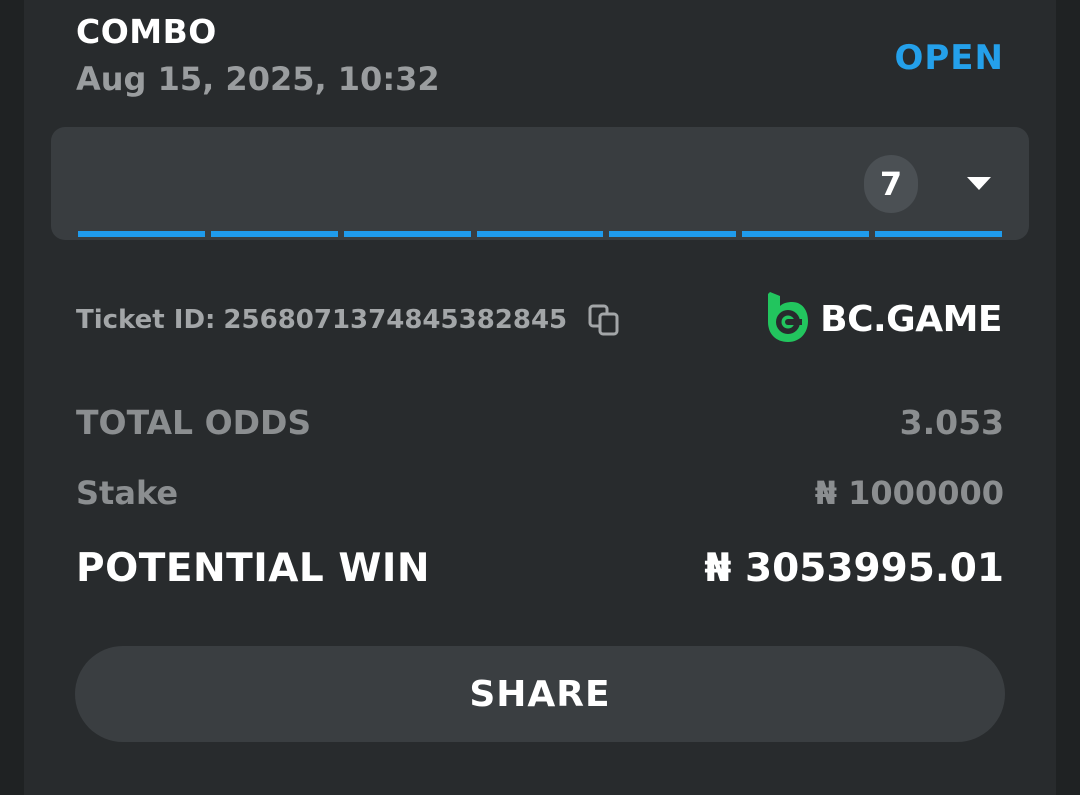 The height and width of the screenshot is (795, 1080). What do you see at coordinates (146, 320) in the screenshot?
I see `ticket-id-label: Ticket ID:` at bounding box center [146, 320].